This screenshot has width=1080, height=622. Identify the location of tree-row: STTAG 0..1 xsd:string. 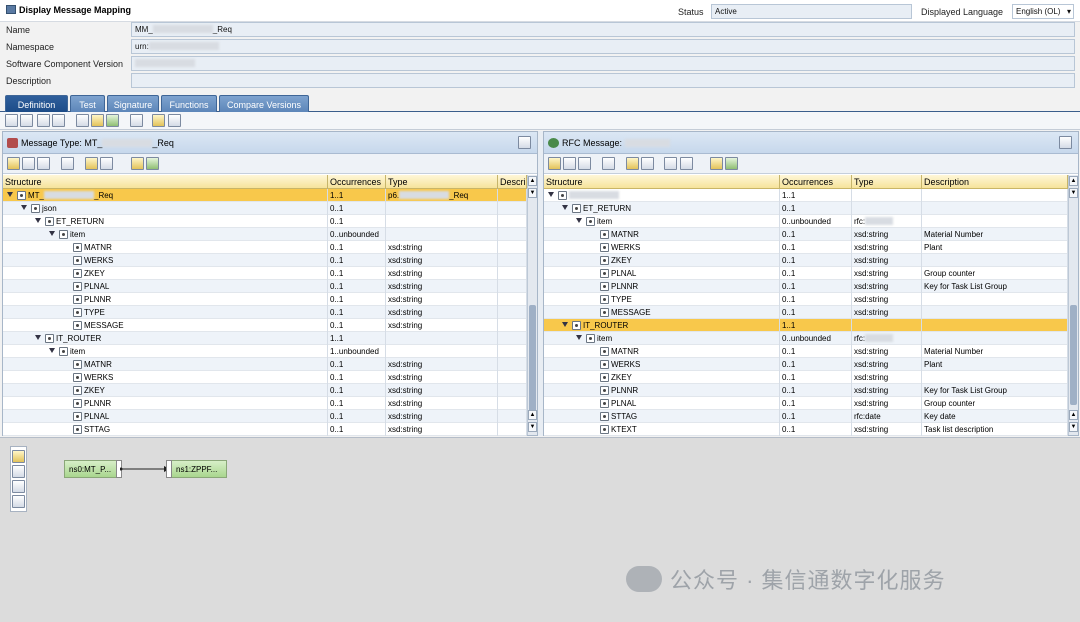
(265, 429).